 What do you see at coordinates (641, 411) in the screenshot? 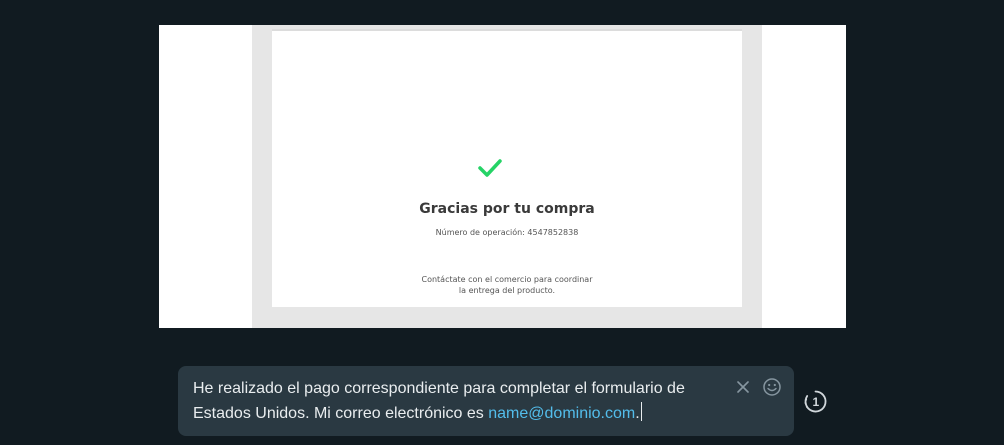
I see `text-caret` at bounding box center [641, 411].